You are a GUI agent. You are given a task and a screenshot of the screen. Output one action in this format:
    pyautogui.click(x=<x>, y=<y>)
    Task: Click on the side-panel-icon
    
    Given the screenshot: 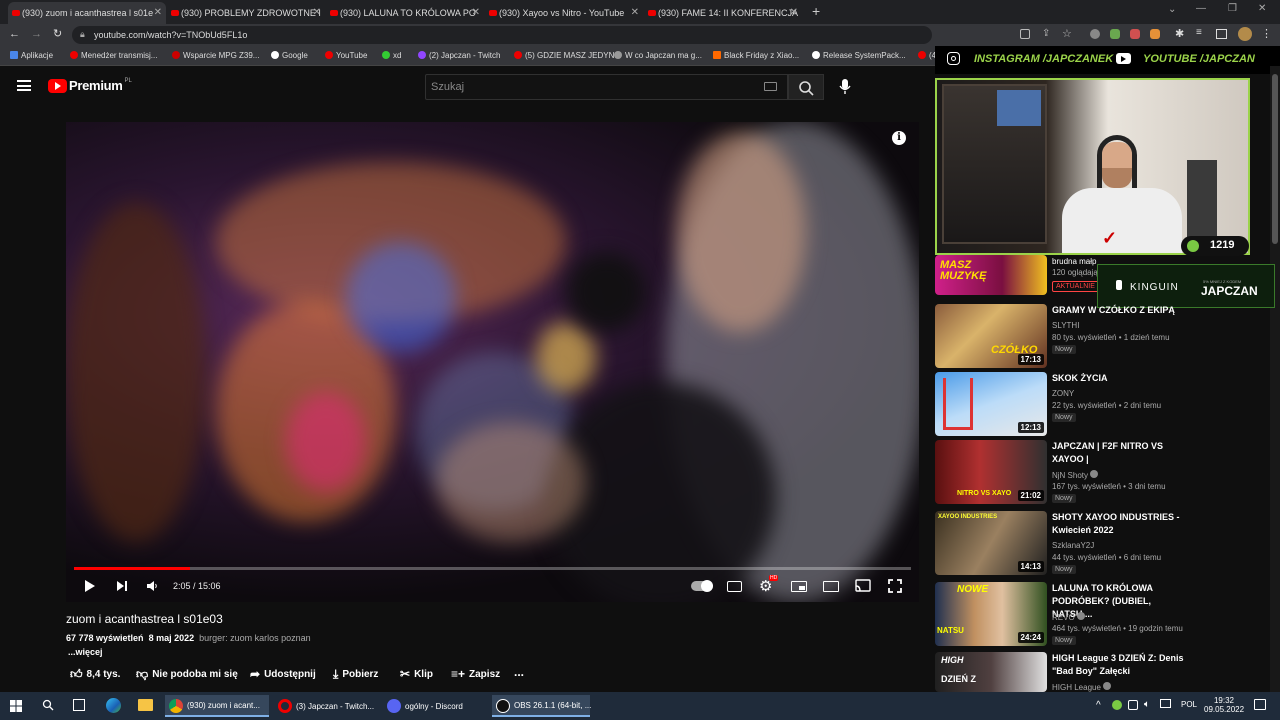 What is the action you would take?
    pyautogui.click(x=1221, y=34)
    